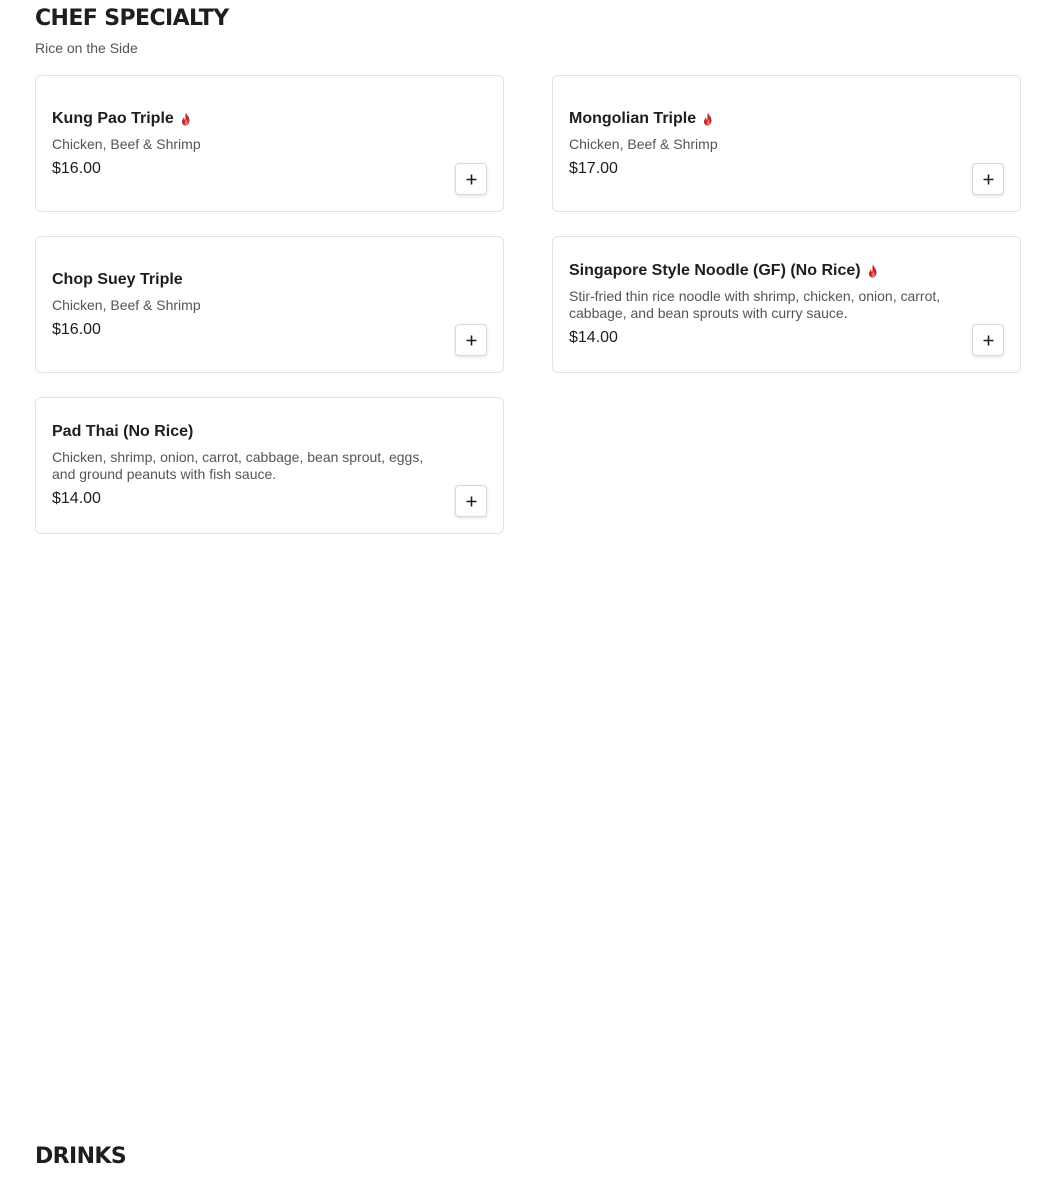 The width and height of the screenshot is (1050, 1188). What do you see at coordinates (81, 1156) in the screenshot?
I see `section-title-drinks: DRINKS` at bounding box center [81, 1156].